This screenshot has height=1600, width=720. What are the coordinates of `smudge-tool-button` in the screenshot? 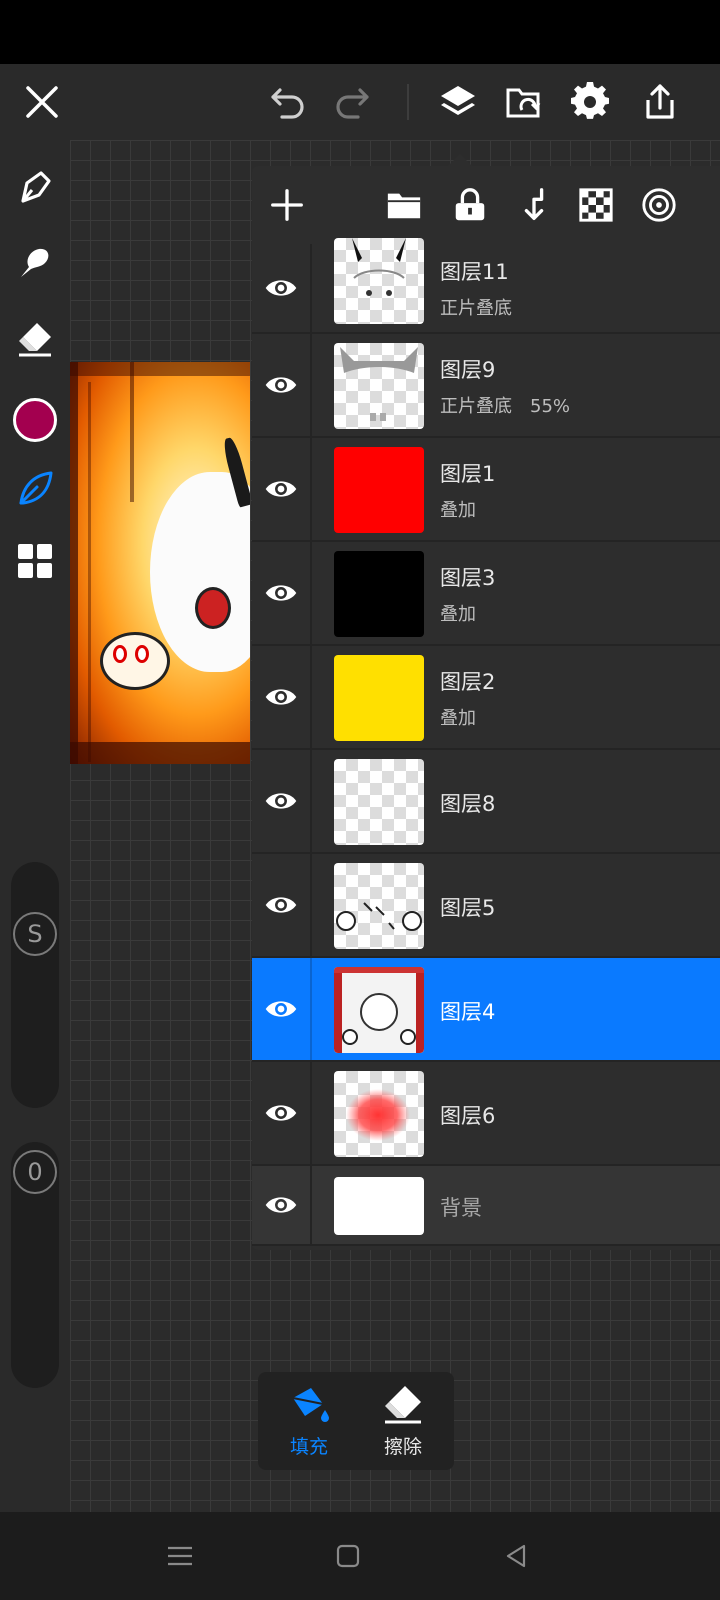 It's located at (35, 263).